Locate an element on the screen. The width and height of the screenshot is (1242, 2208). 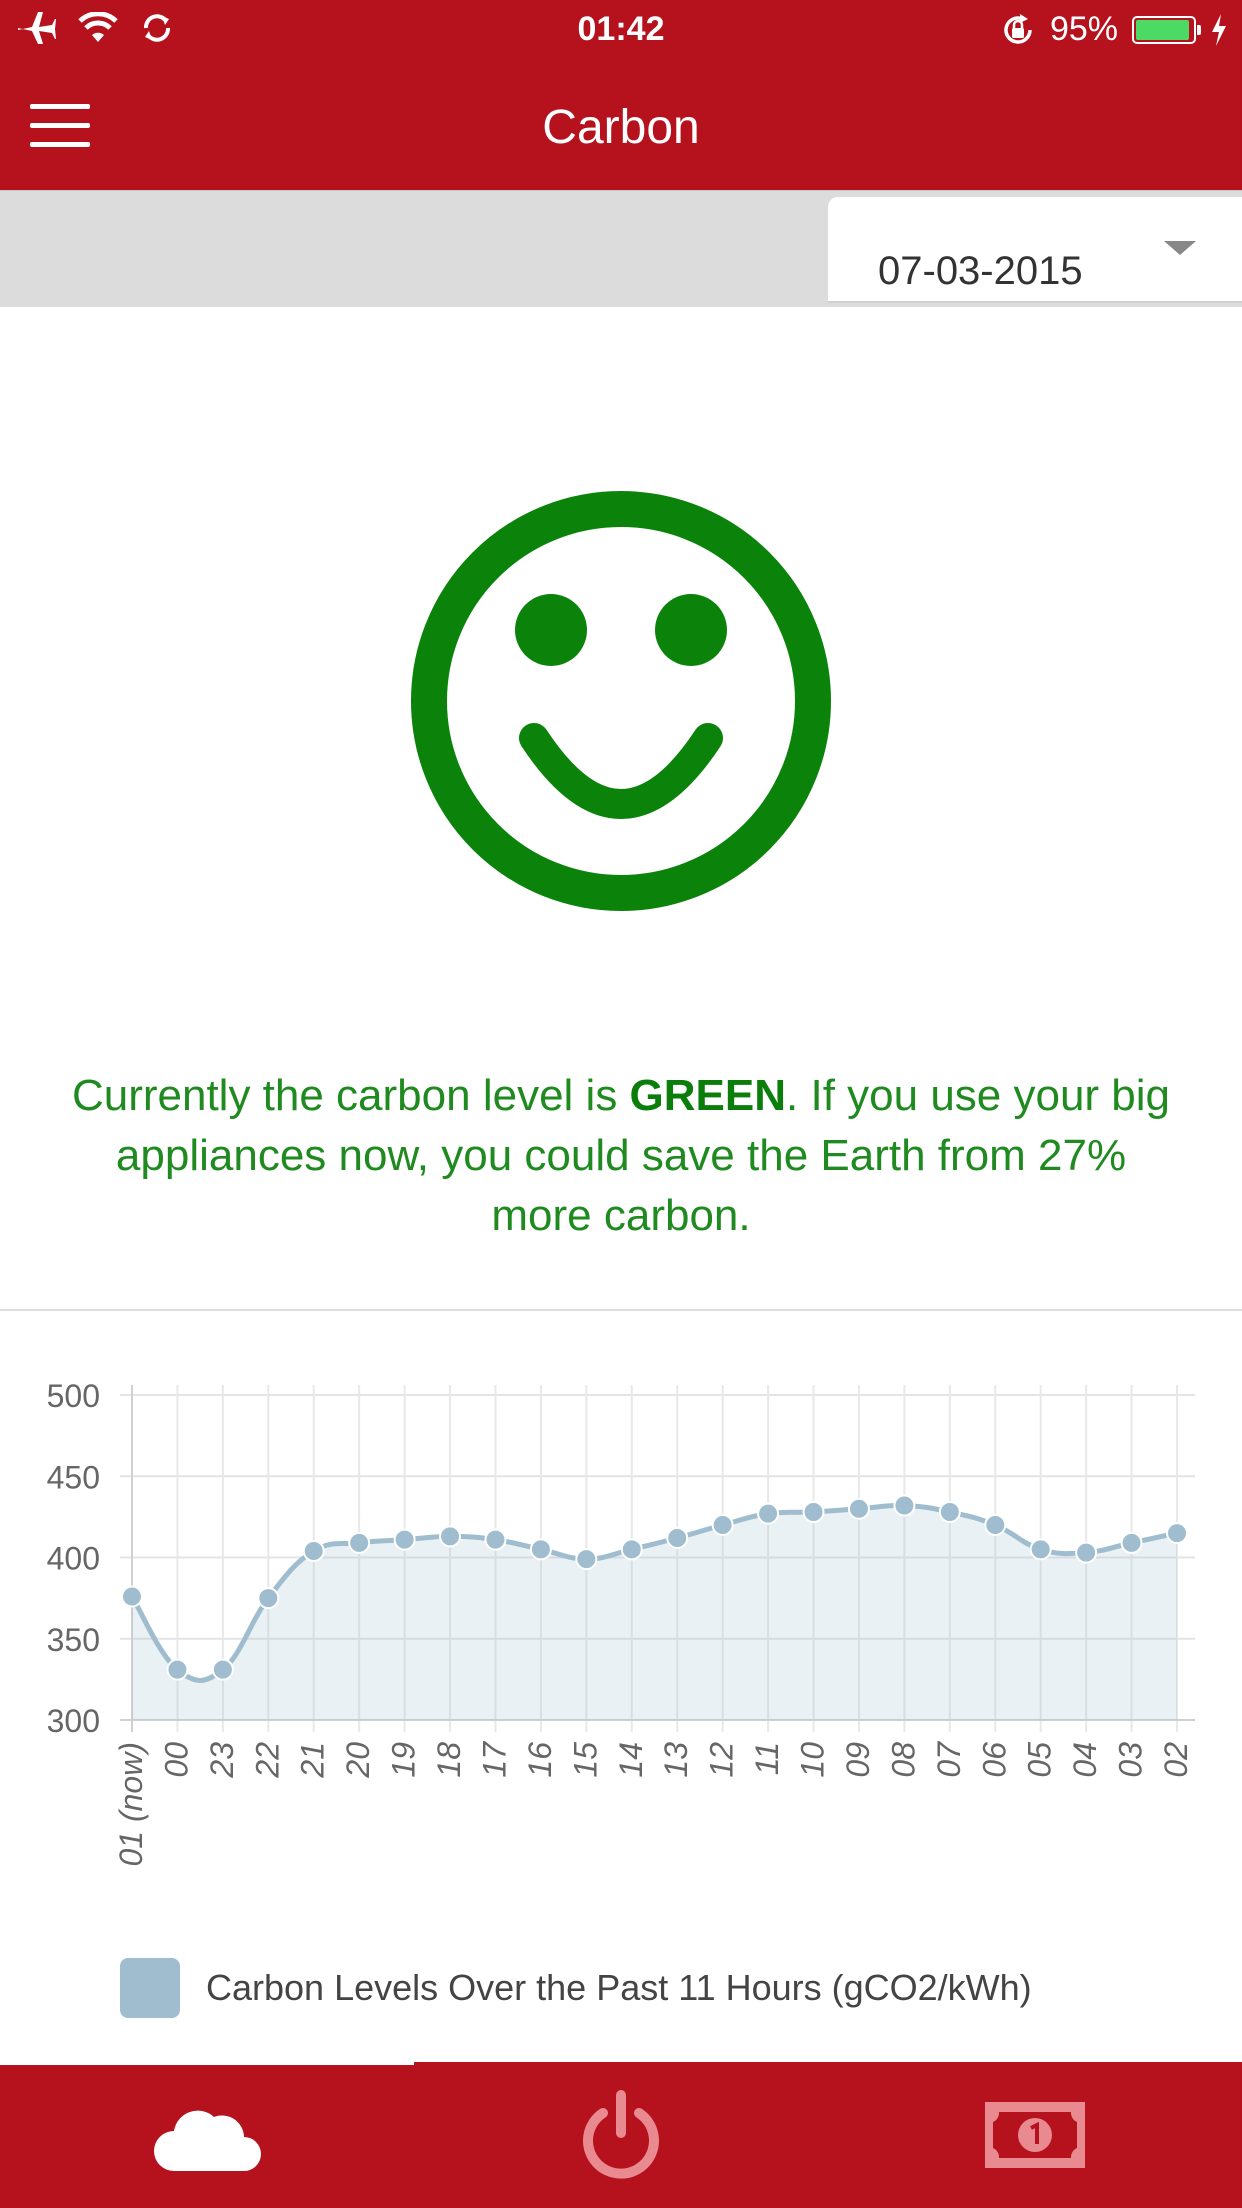
x-tick-label: 15 is located at coordinates (585, 1760).